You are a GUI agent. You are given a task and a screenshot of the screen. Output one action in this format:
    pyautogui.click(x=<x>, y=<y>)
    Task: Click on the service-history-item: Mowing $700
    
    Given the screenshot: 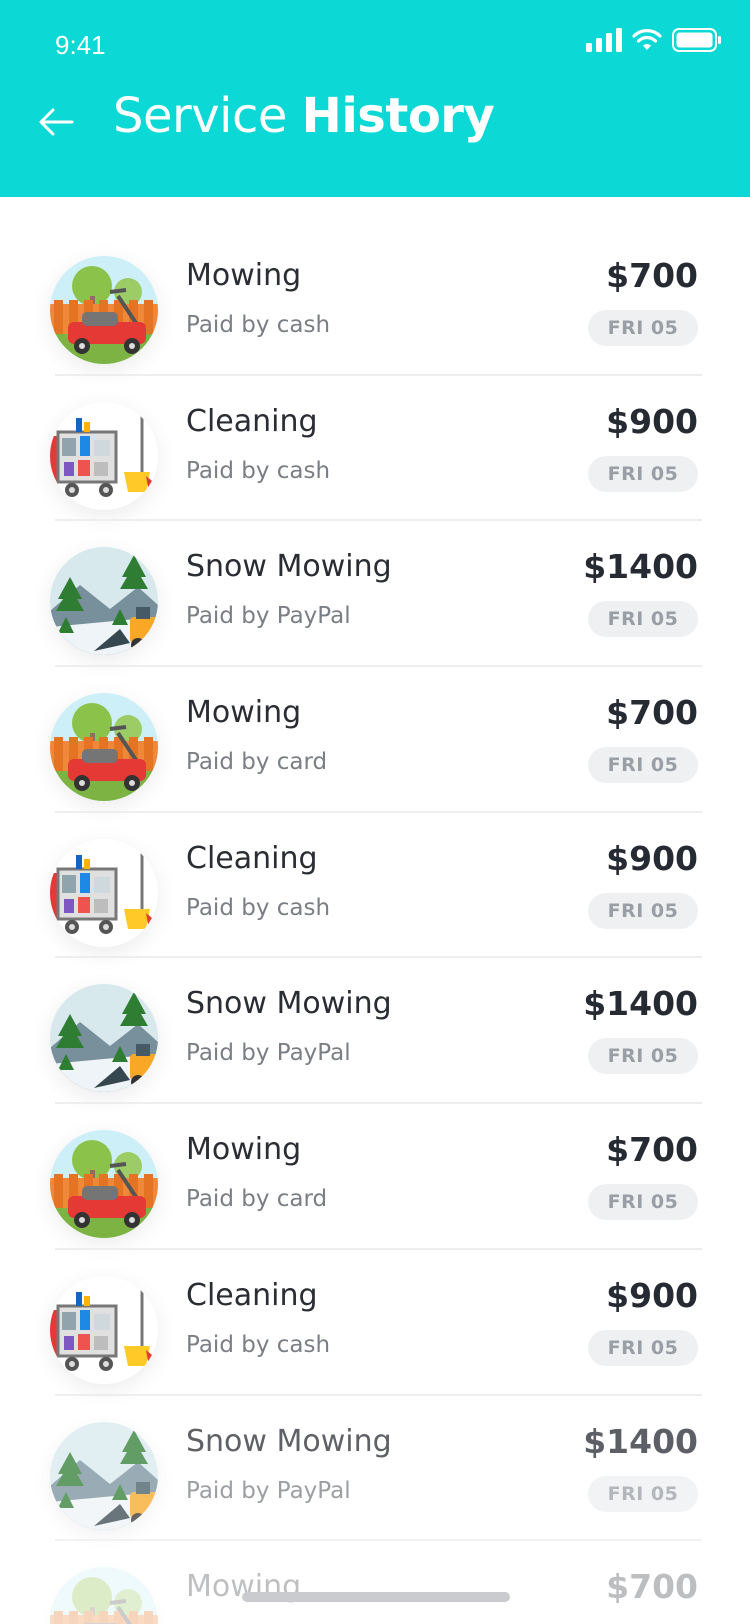 What is the action you would take?
    pyautogui.click(x=375, y=1582)
    